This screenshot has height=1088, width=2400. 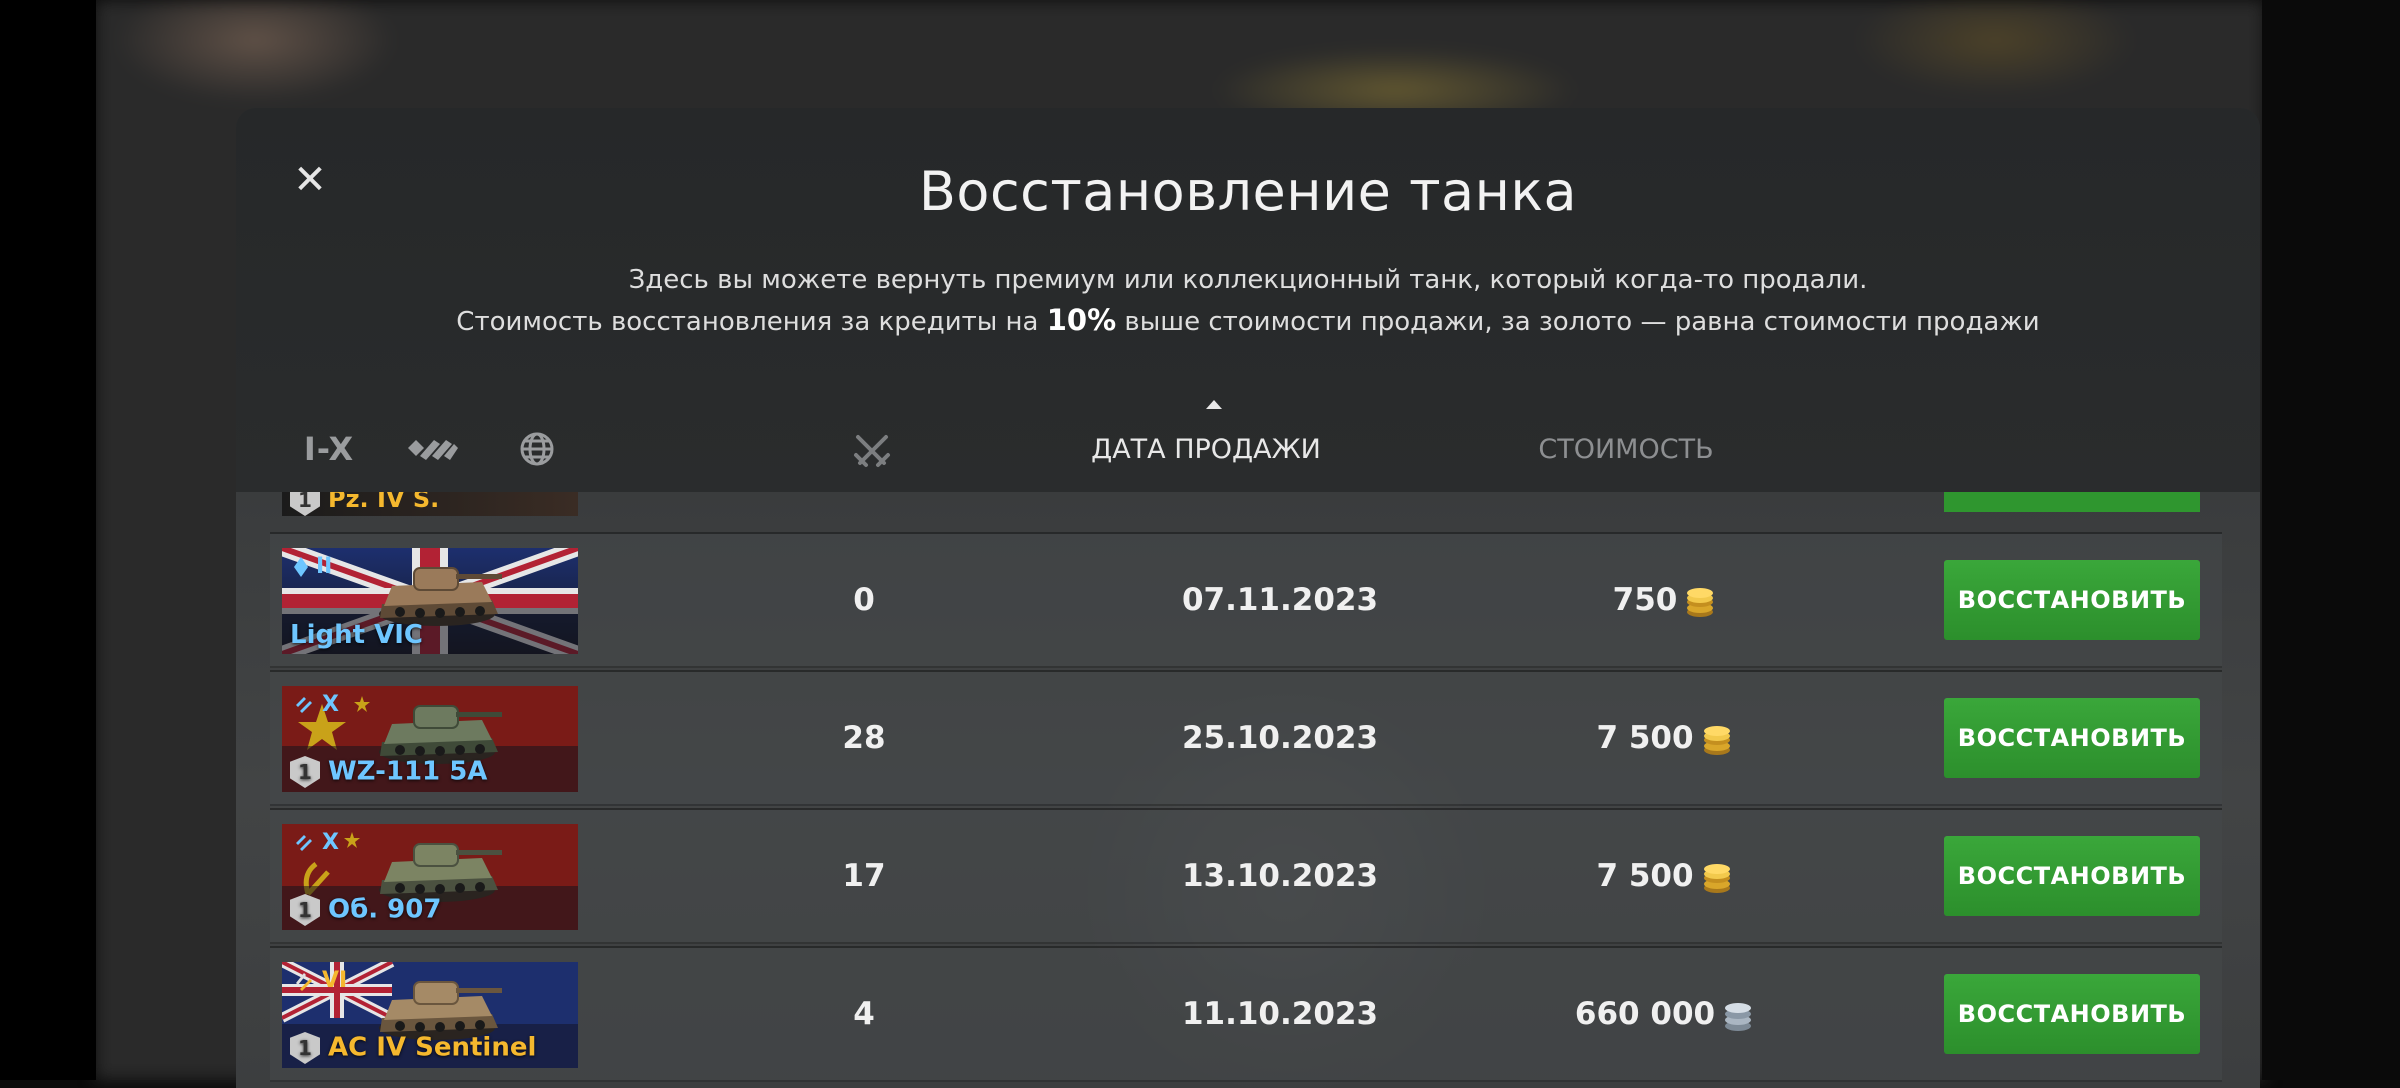 What do you see at coordinates (1248, 191) in the screenshot?
I see `dialog-title: Восстановление танка` at bounding box center [1248, 191].